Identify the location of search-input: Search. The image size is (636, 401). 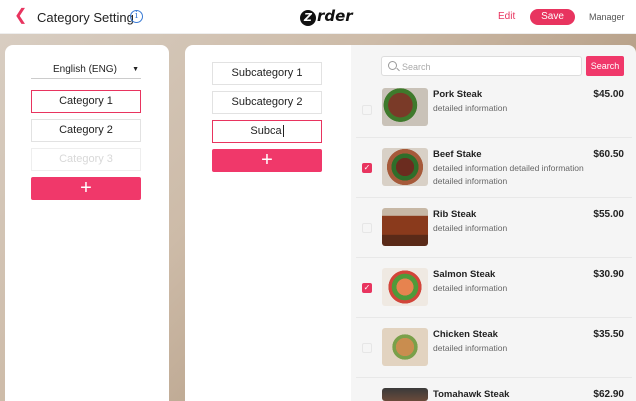
(481, 66).